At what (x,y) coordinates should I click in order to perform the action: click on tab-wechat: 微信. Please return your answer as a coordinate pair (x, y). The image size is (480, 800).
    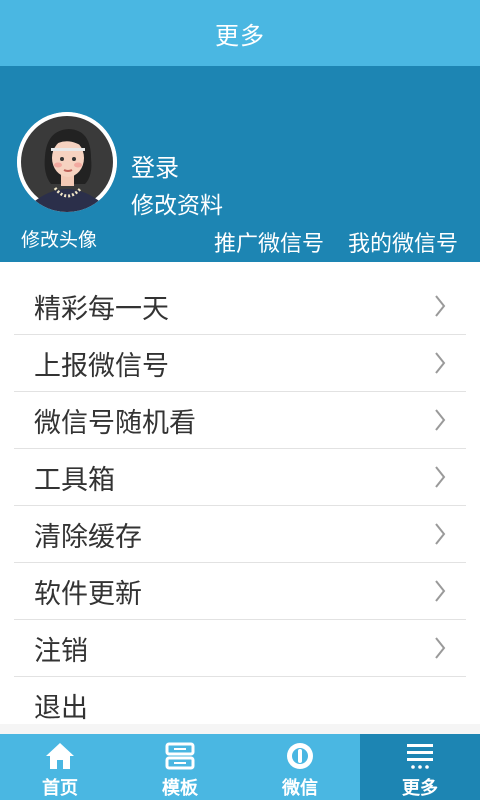
    Looking at the image, I should click on (300, 767).